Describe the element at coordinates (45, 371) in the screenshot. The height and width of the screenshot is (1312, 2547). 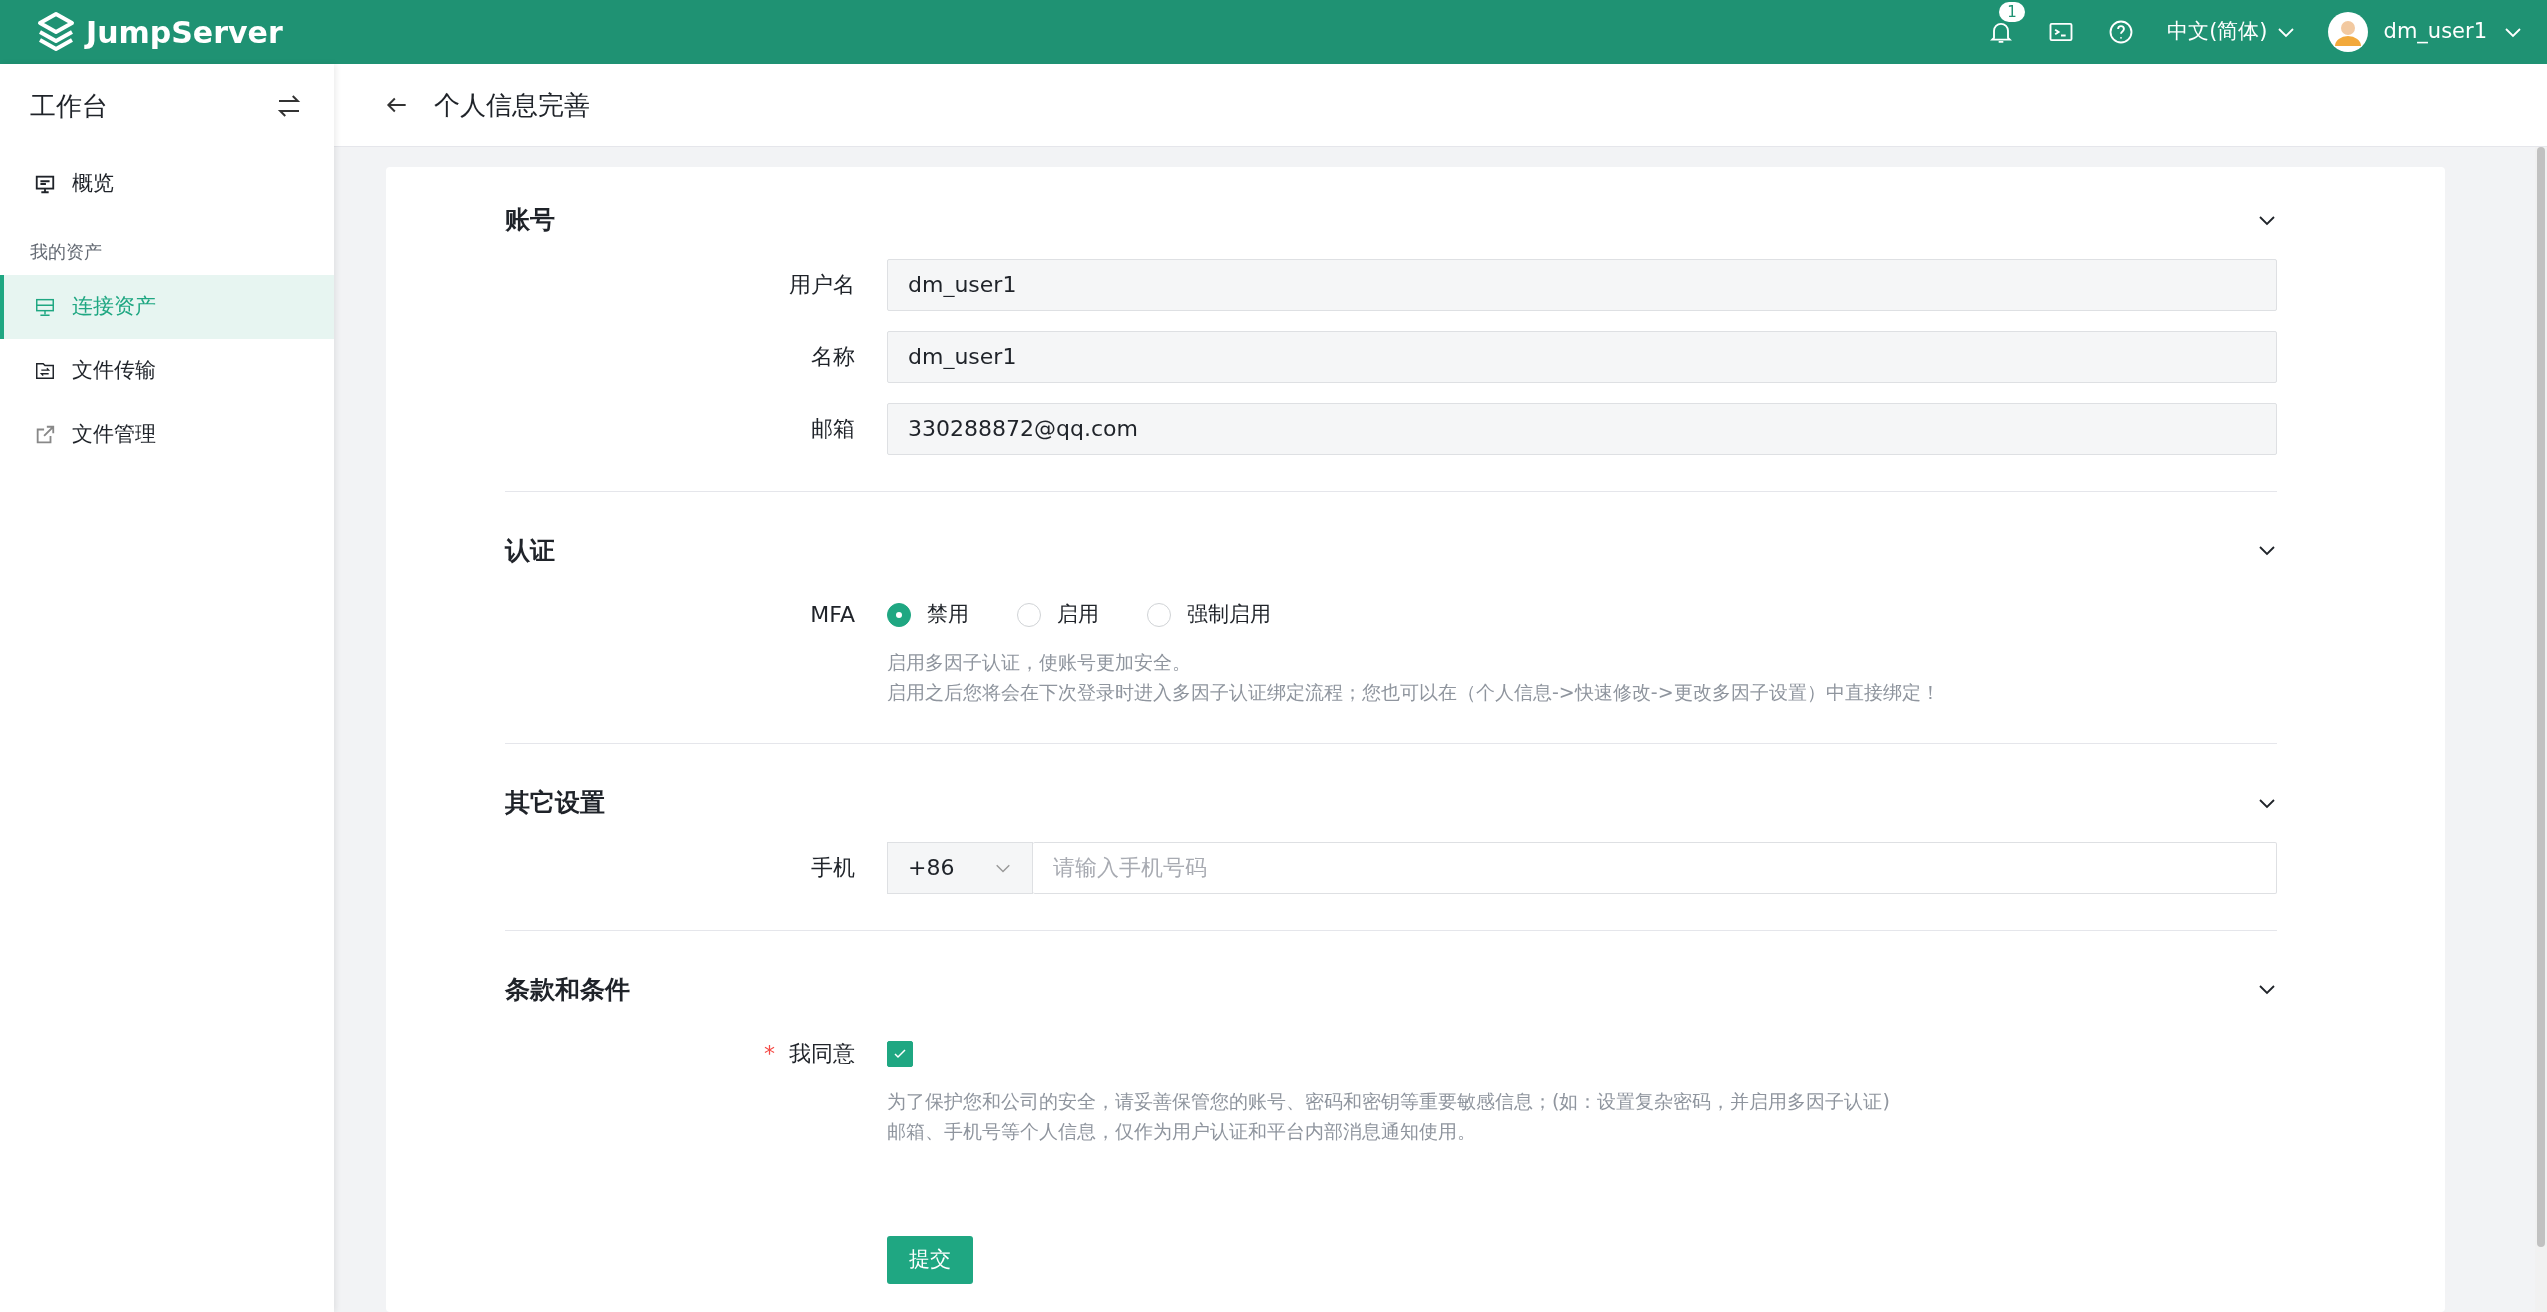
I see `folder-icon` at that location.